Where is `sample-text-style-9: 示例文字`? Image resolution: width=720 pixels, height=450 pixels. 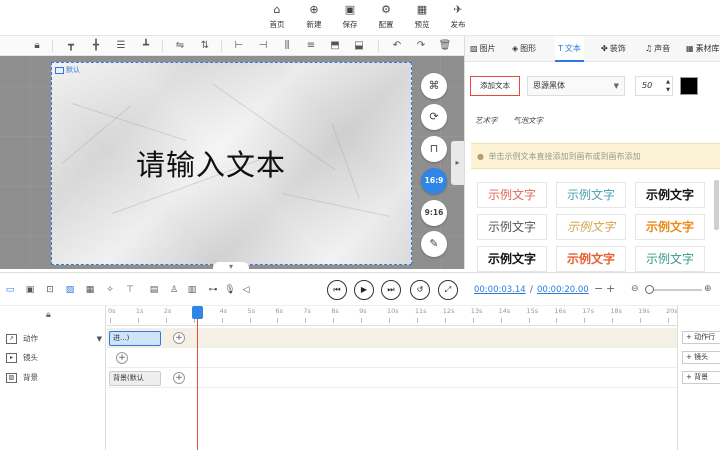
sample-text-style-9: 示例文字 is located at coordinates (670, 259).